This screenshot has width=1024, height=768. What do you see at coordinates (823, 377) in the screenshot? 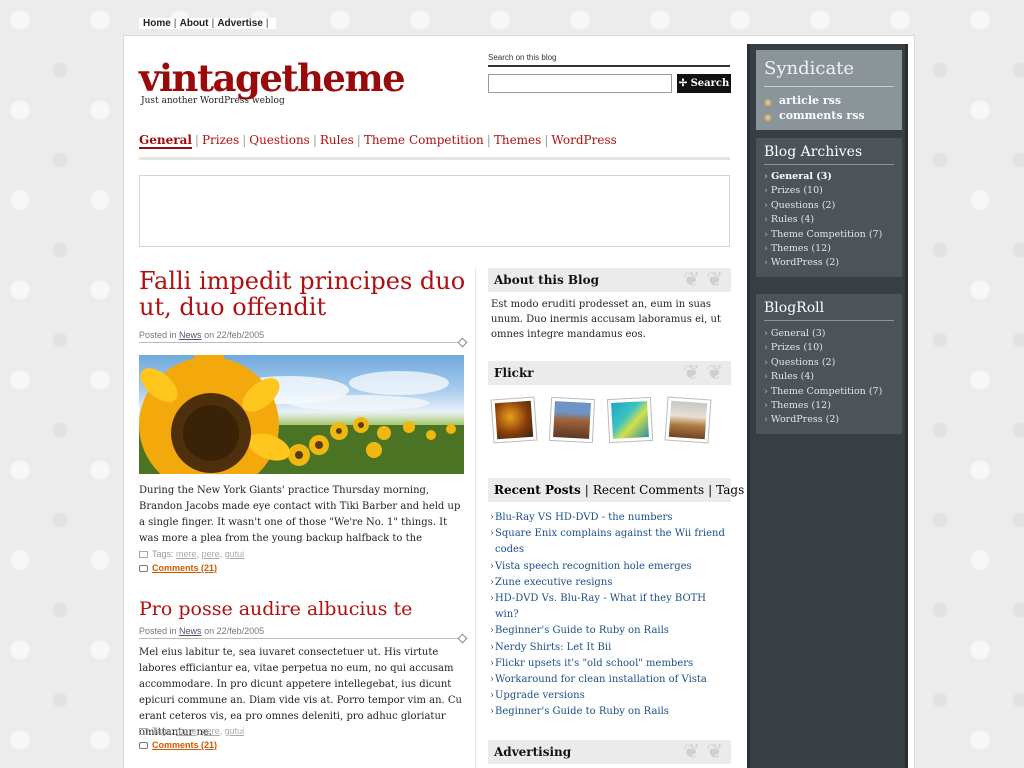
I see `blogroll-link: Rules (4)` at bounding box center [823, 377].